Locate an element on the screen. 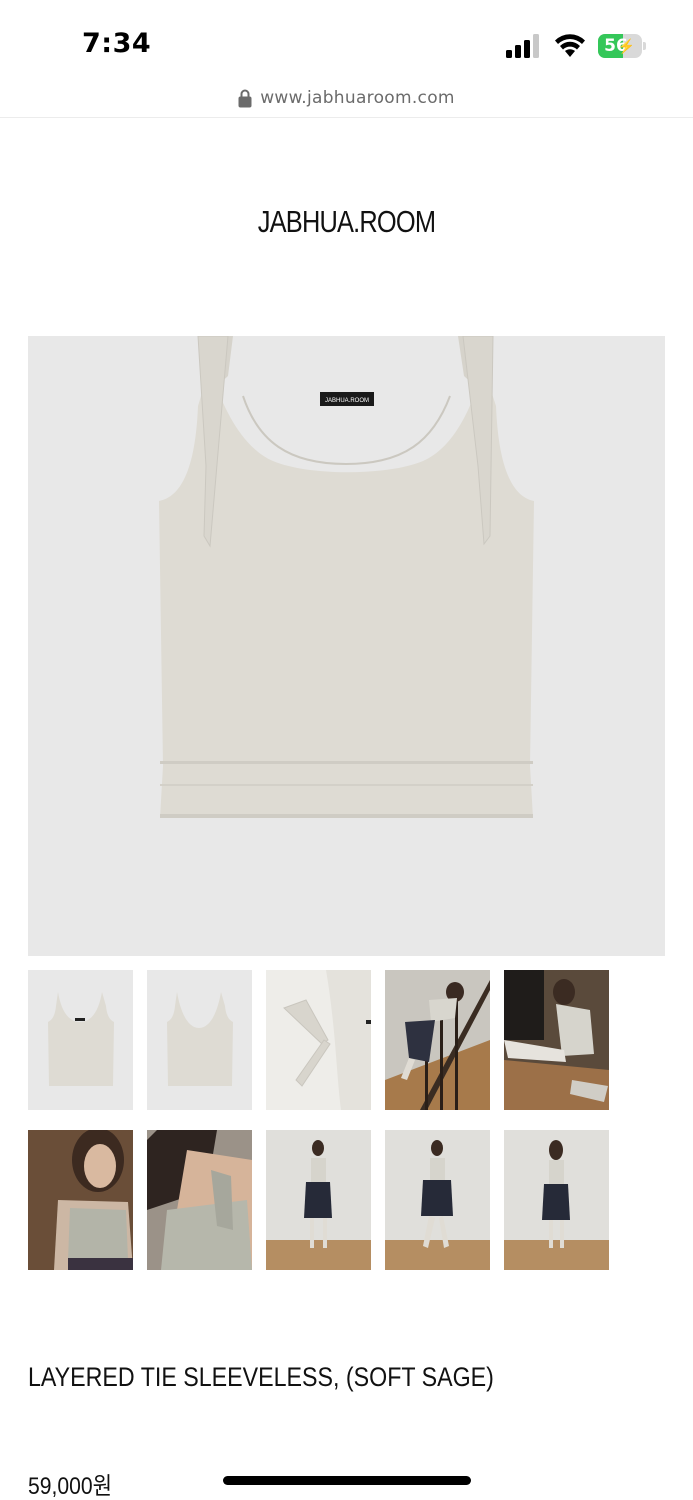 The image size is (693, 1500). thumbnail-full-front is located at coordinates (318, 1200).